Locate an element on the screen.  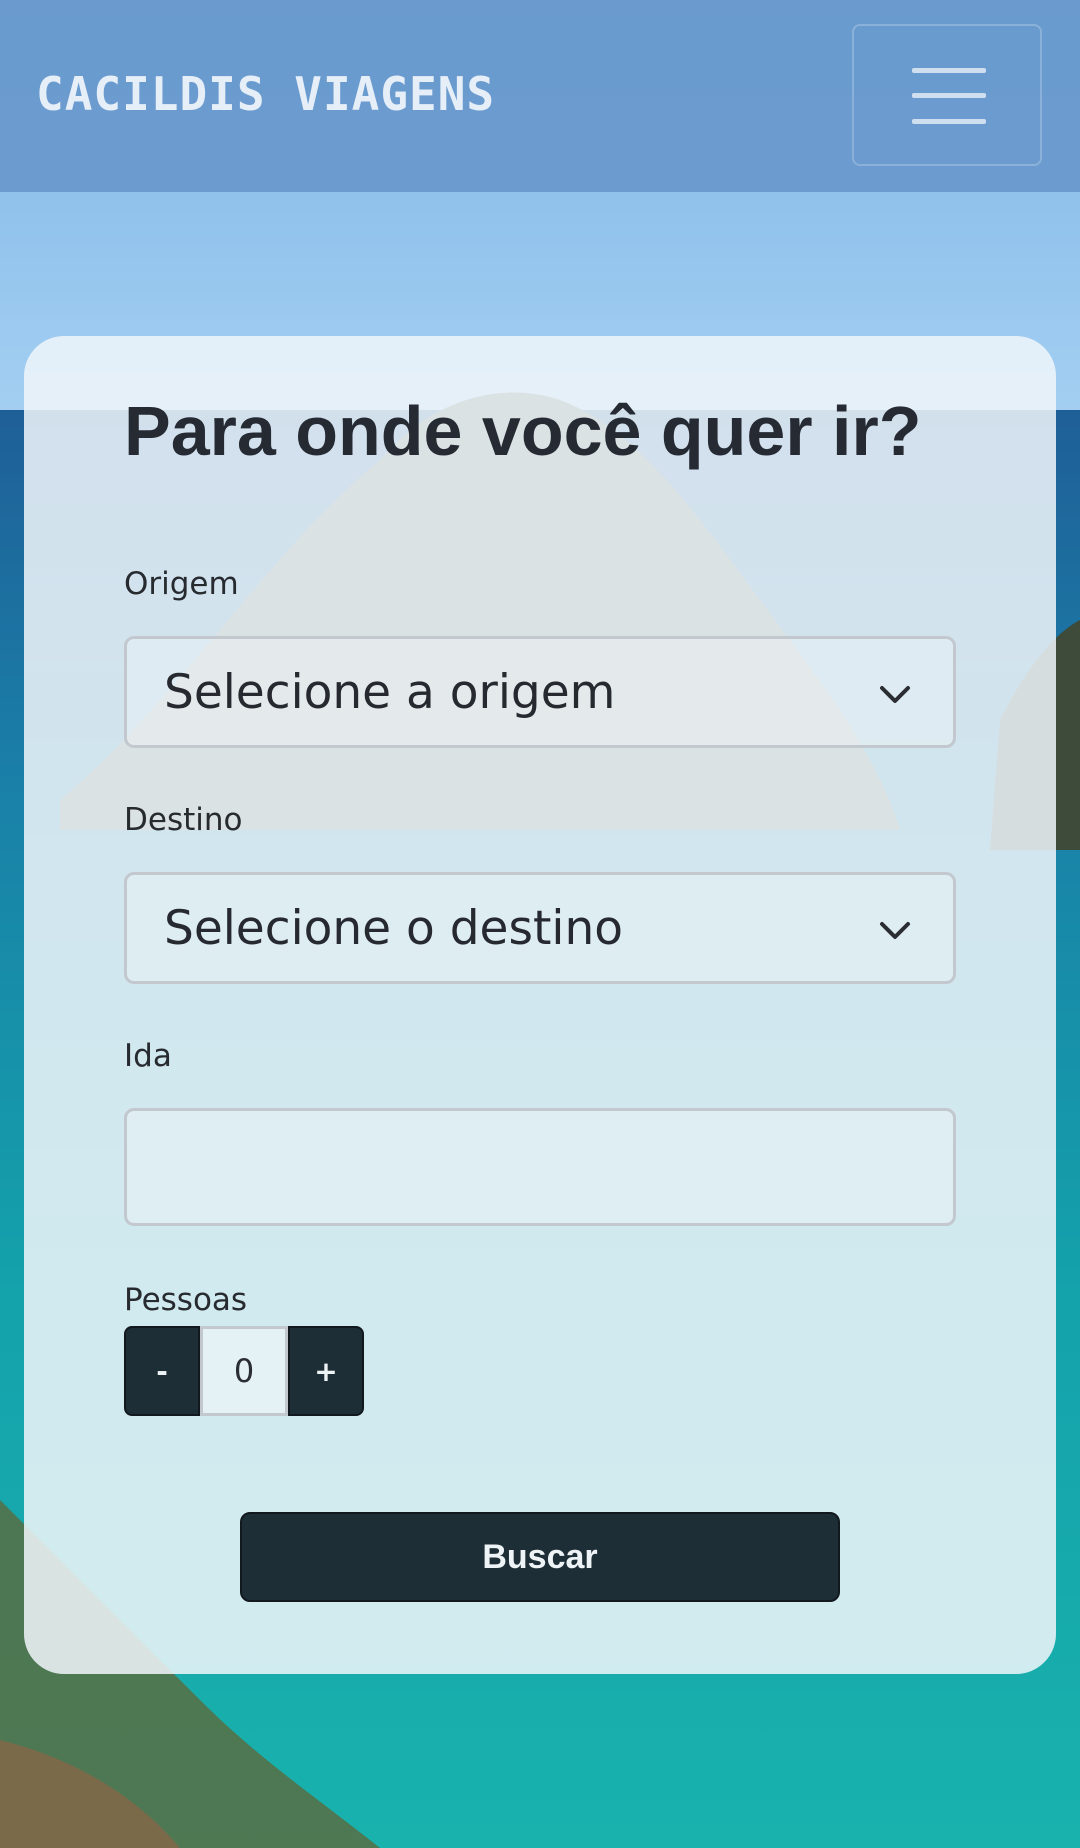
people-label: Pessoas is located at coordinates (186, 1300).